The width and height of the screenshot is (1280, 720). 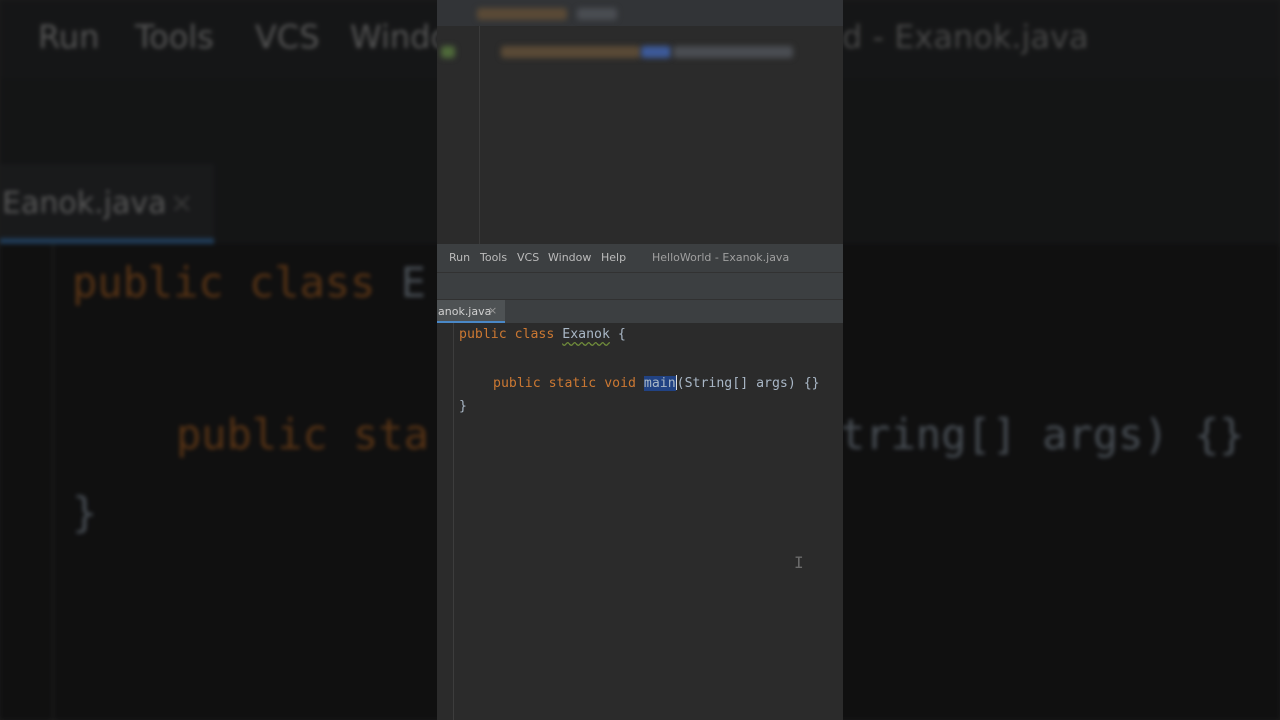 What do you see at coordinates (640, 311) in the screenshot?
I see `editor-tabs: anok.java ×` at bounding box center [640, 311].